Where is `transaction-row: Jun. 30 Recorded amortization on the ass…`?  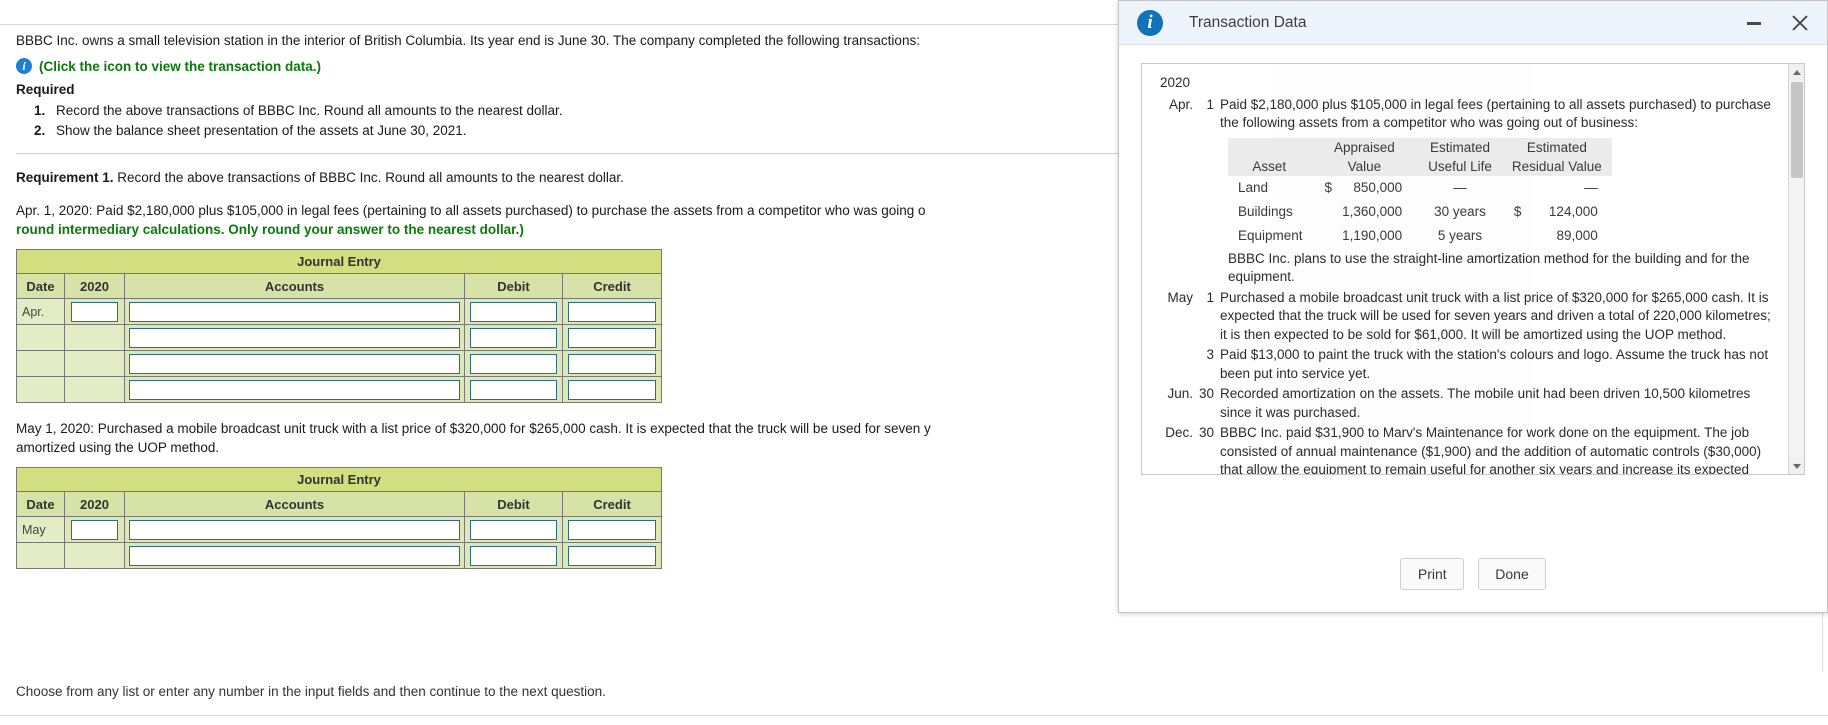
transaction-row: Jun. 30 Recorded amortization on the ass… is located at coordinates (1468, 404).